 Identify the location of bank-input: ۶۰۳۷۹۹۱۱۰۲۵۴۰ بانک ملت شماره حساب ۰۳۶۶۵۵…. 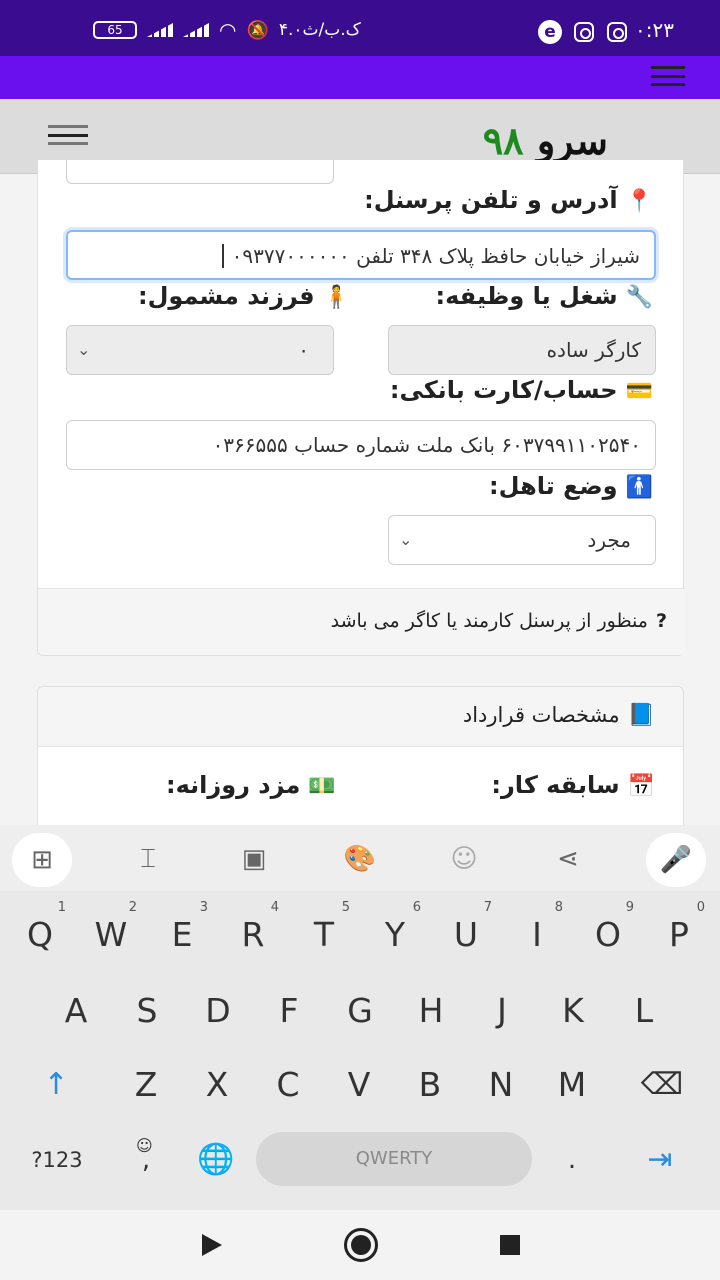
(361, 445).